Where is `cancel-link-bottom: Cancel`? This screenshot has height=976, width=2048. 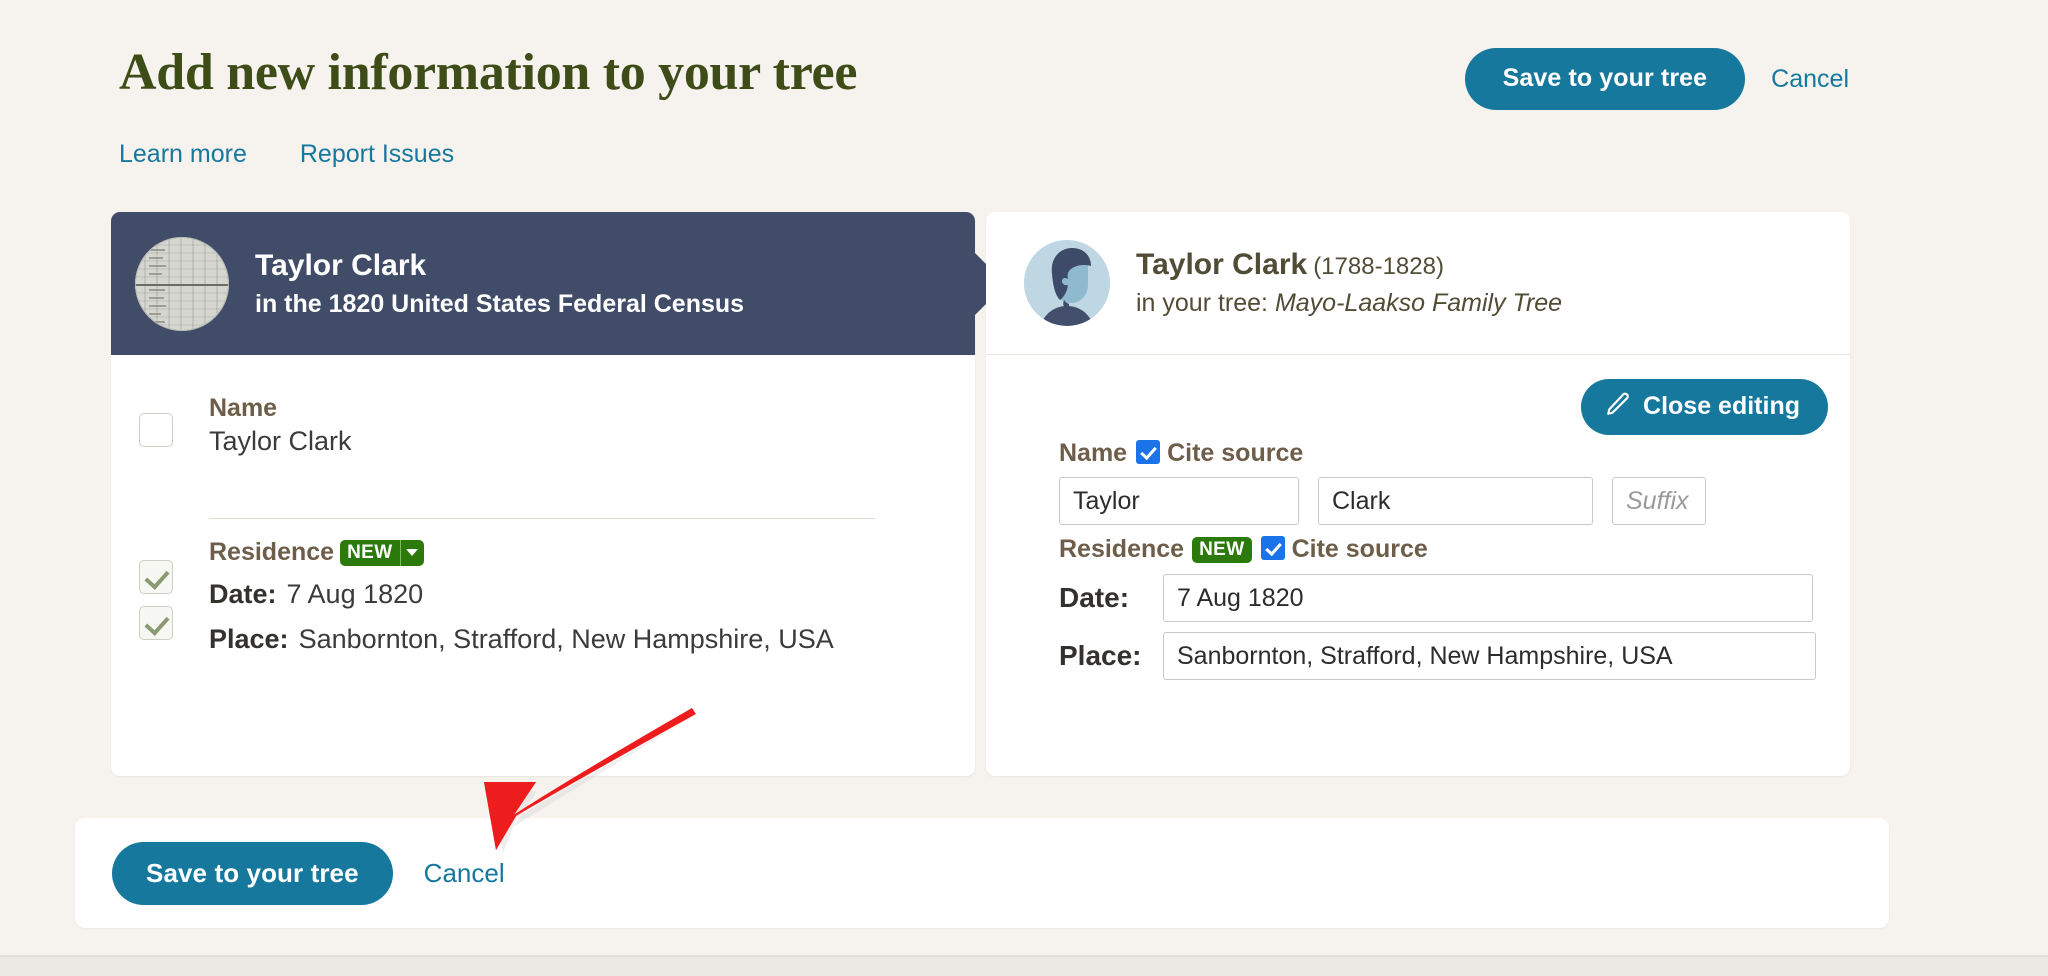 cancel-link-bottom: Cancel is located at coordinates (464, 873).